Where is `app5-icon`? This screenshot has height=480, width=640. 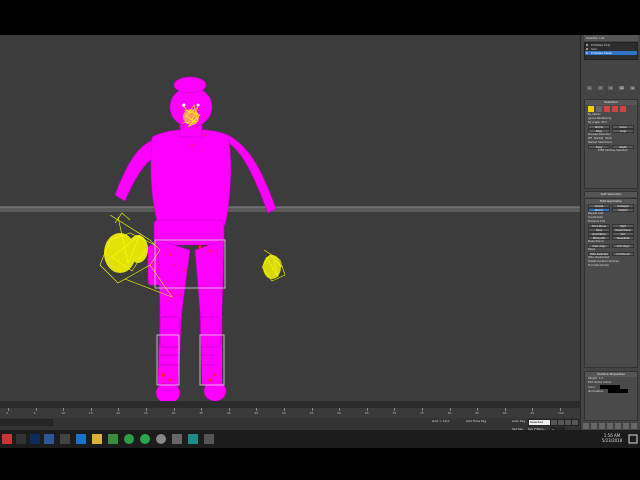
app5-icon is located at coordinates (209, 439).